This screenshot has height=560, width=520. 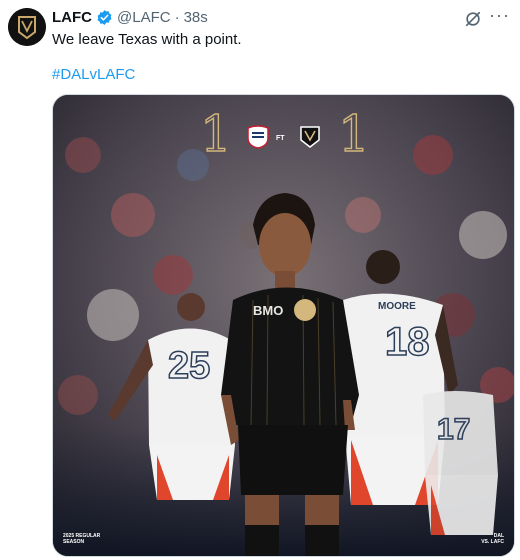 What do you see at coordinates (215, 134) in the screenshot?
I see `home-score: 1` at bounding box center [215, 134].